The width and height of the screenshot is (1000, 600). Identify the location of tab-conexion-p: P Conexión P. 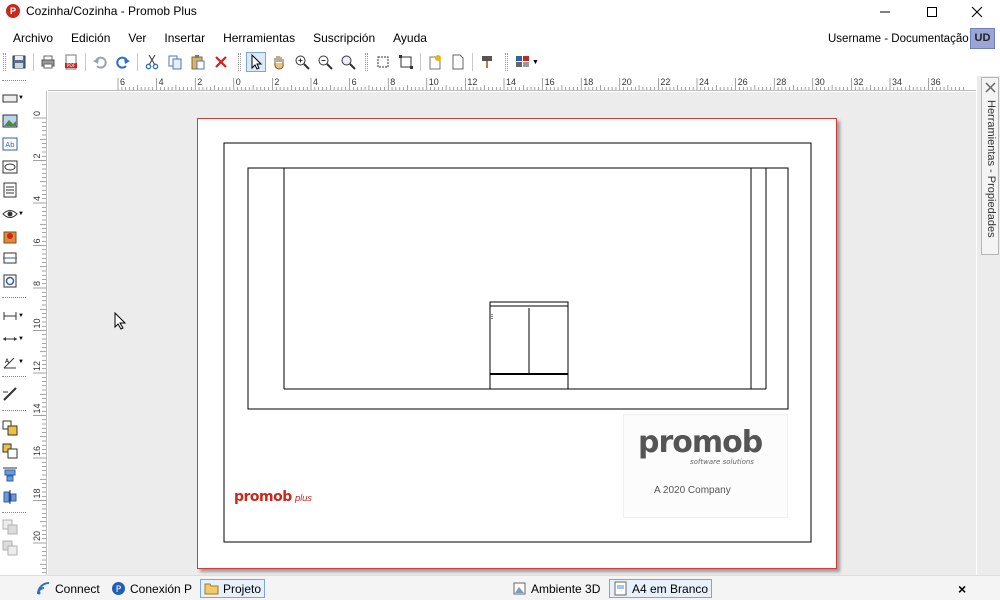
(151, 588).